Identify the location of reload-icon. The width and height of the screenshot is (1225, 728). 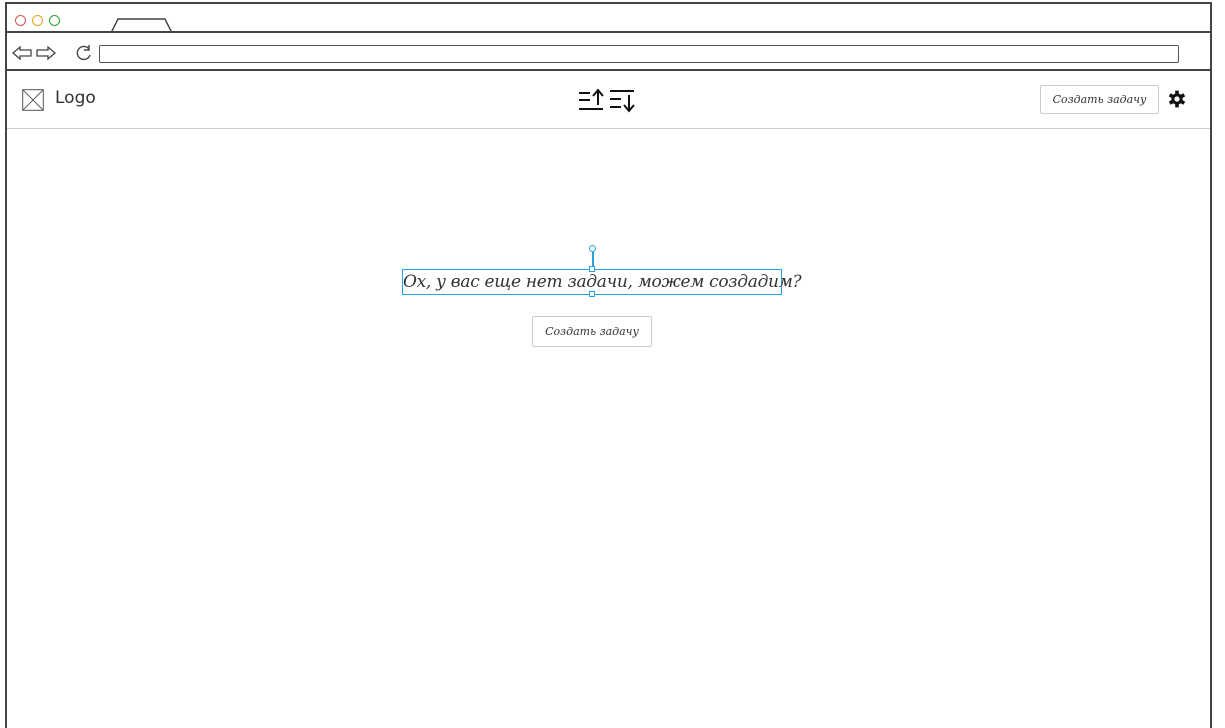
(84, 53).